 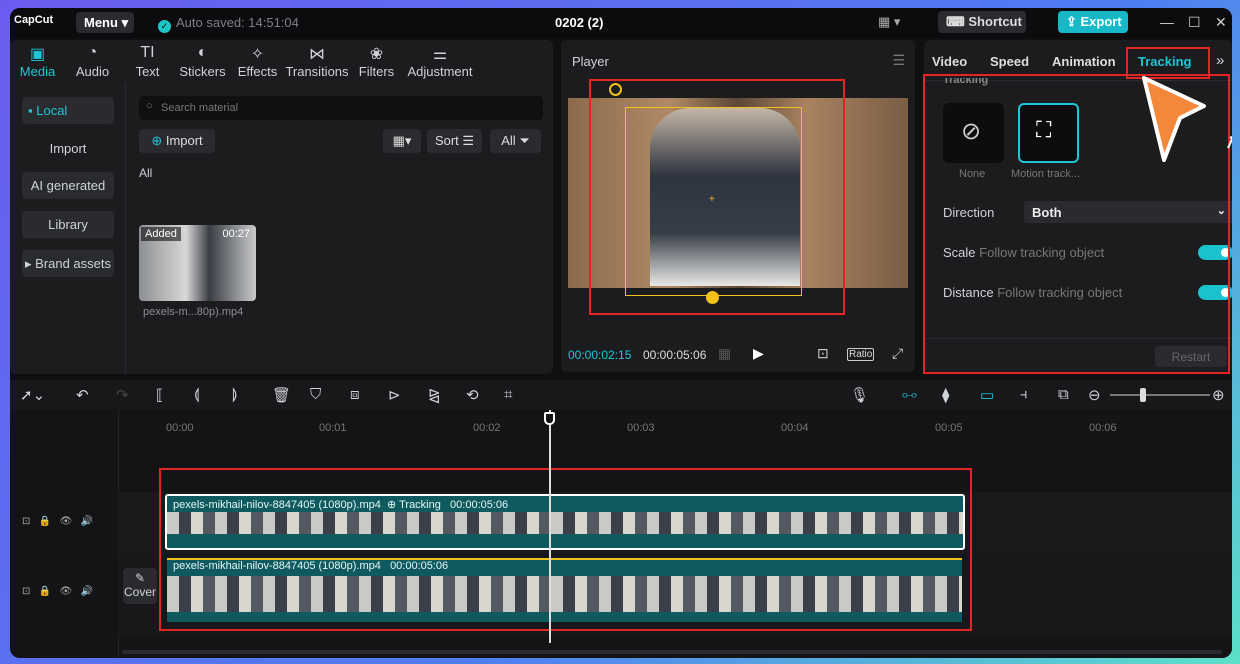 I want to click on search-input: ○ Search material, so click(x=341, y=108).